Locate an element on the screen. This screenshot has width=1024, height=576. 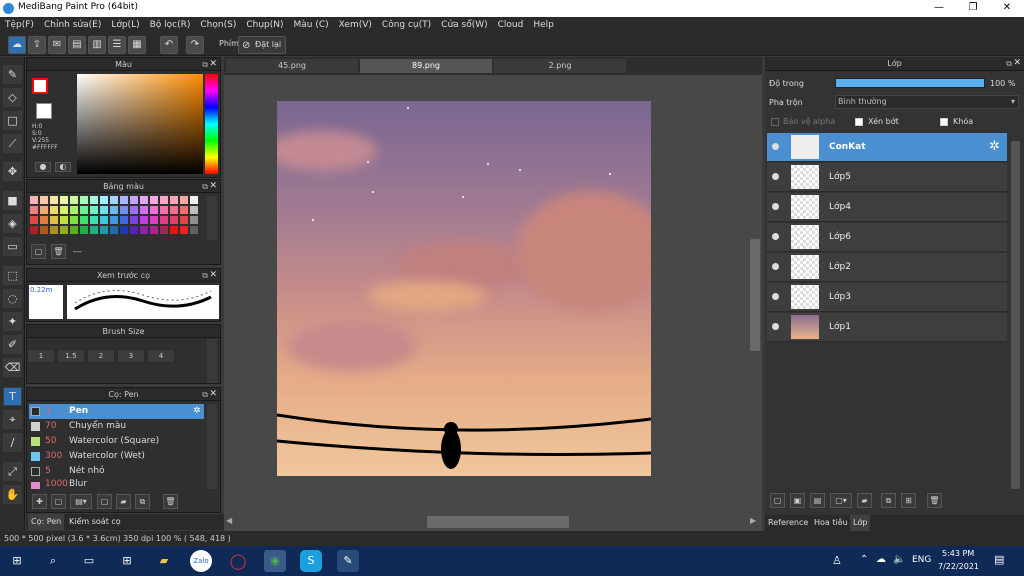
foreground-color-swatch is located at coordinates (40, 86).